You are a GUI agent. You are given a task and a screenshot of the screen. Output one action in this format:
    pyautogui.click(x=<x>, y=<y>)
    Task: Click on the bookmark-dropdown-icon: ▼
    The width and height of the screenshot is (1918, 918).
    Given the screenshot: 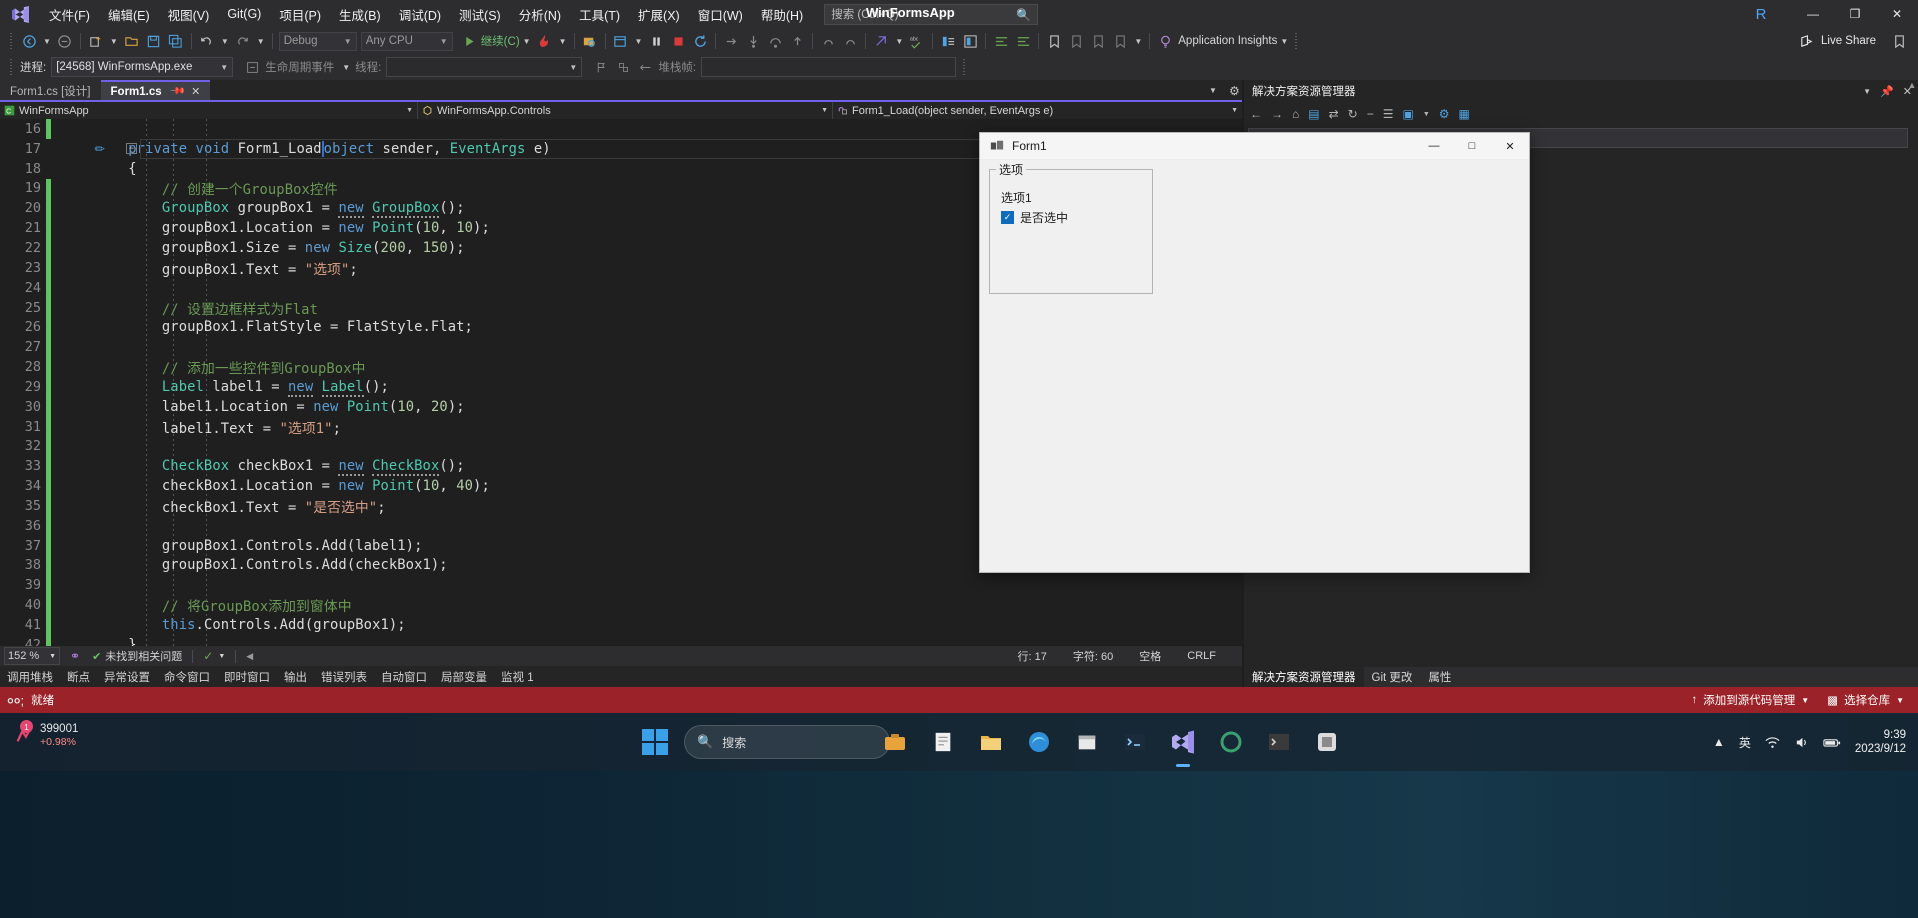 What is the action you would take?
    pyautogui.click(x=1138, y=41)
    